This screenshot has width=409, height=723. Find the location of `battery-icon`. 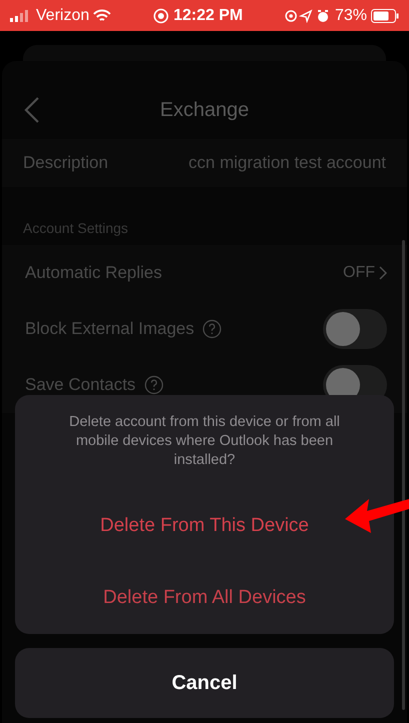

battery-icon is located at coordinates (385, 15).